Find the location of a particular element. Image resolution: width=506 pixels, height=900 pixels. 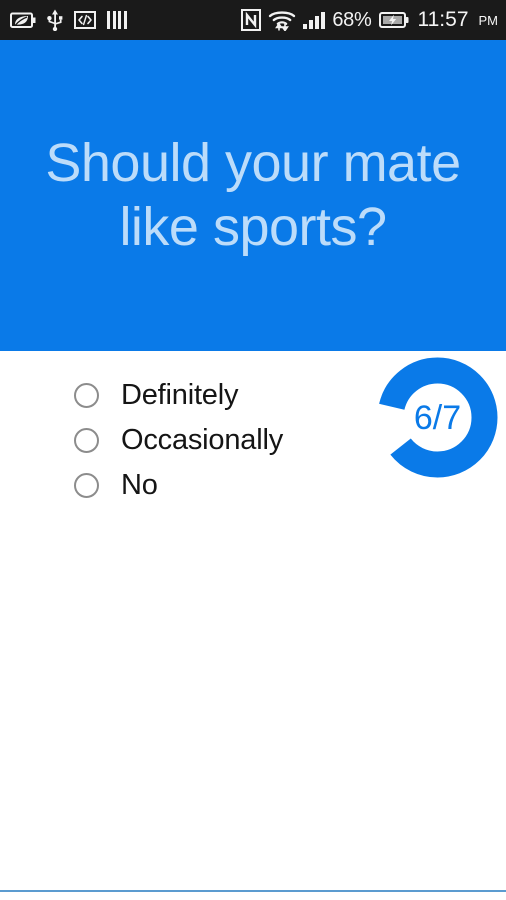

progress-ring: 6/7 is located at coordinates (437, 419).